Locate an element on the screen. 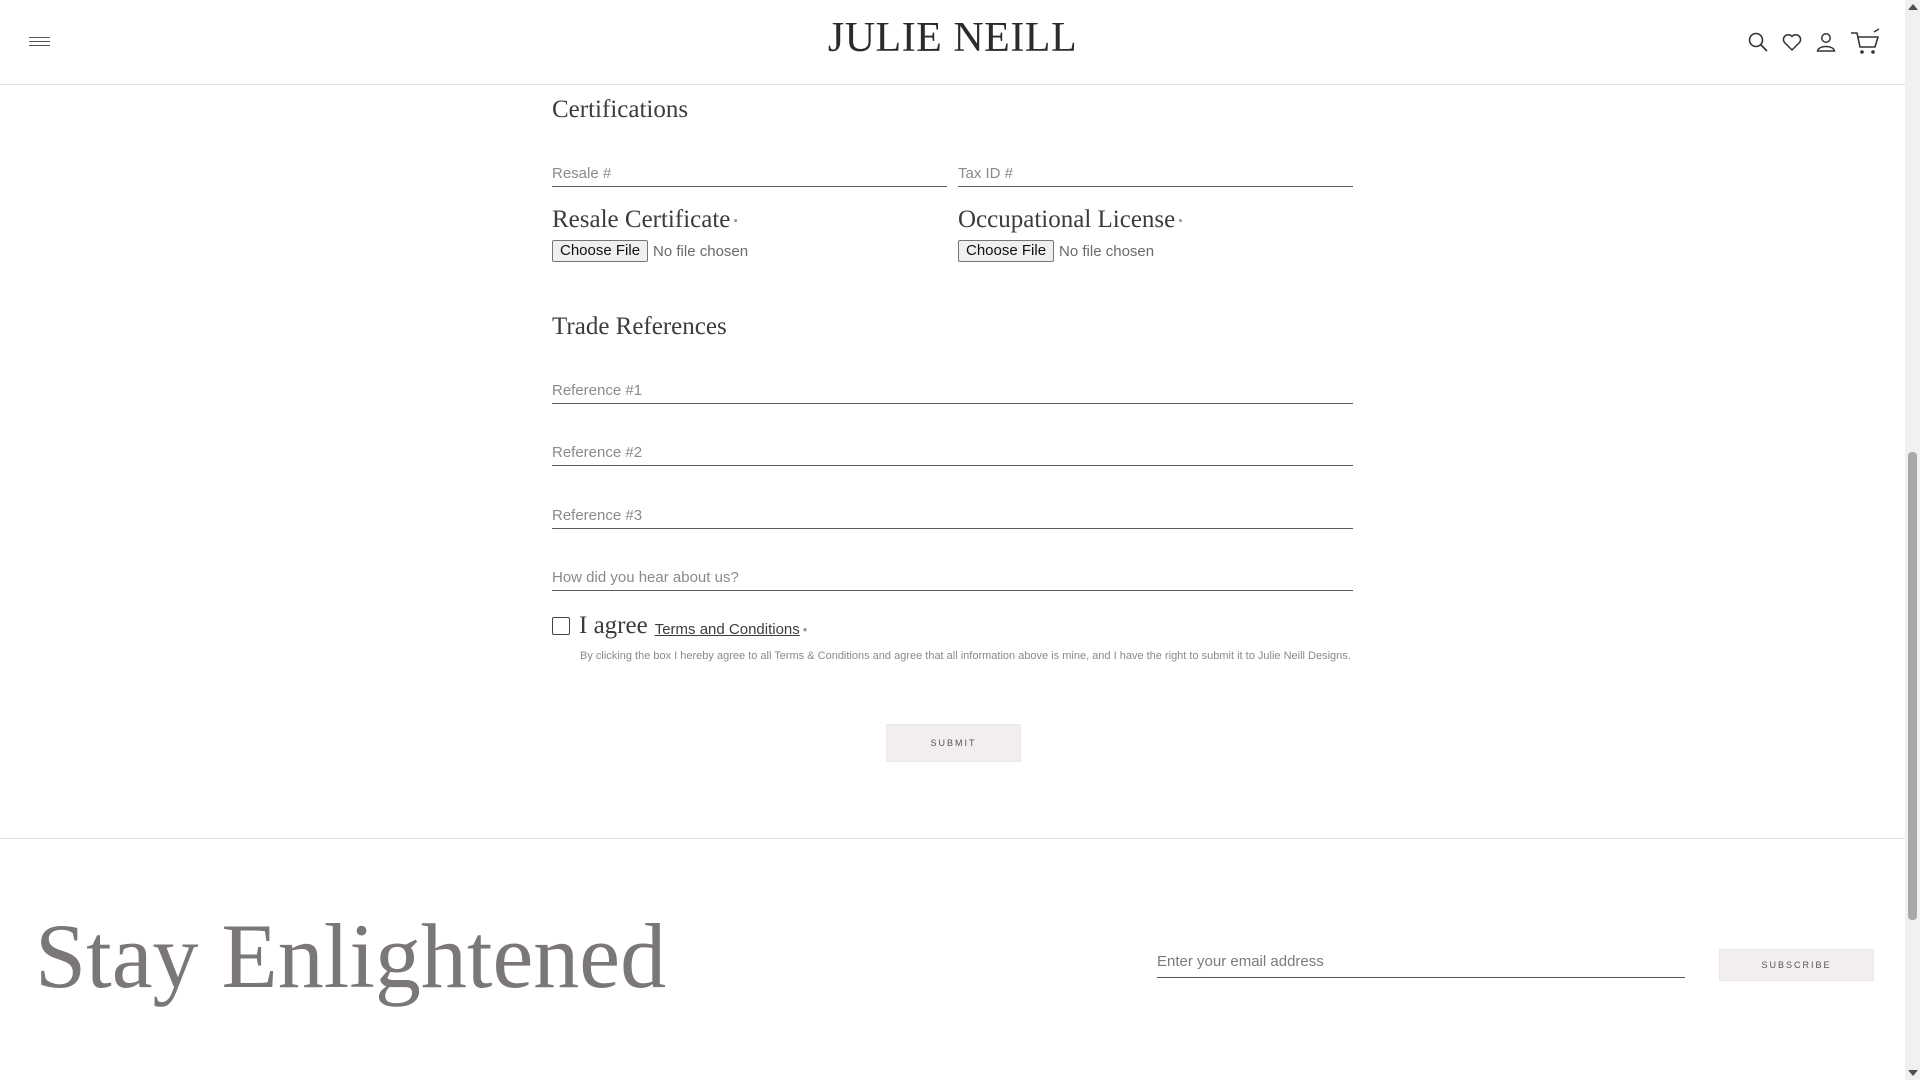 The width and height of the screenshot is (1920, 1080). tax-id-field is located at coordinates (1155, 174).